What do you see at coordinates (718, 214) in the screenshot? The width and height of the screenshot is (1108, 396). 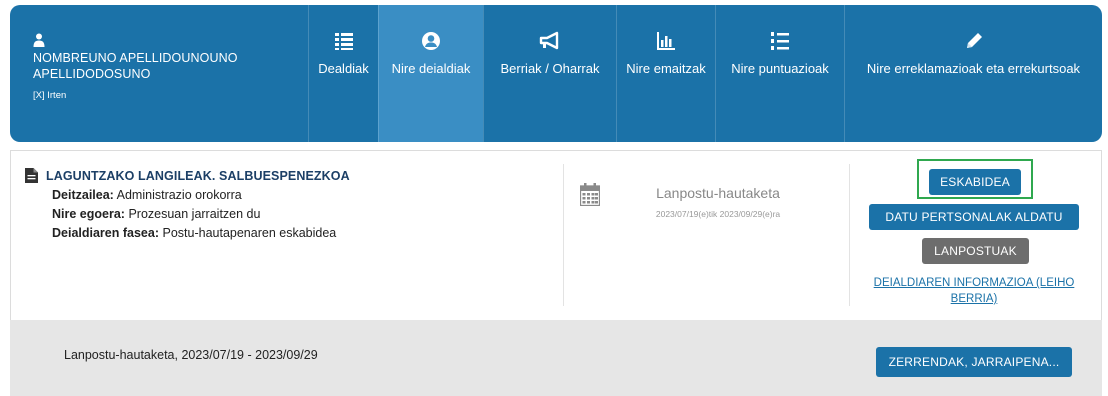 I see `phase-dates: 2023/07/19(e)tik 2023/09/29(e)ra` at bounding box center [718, 214].